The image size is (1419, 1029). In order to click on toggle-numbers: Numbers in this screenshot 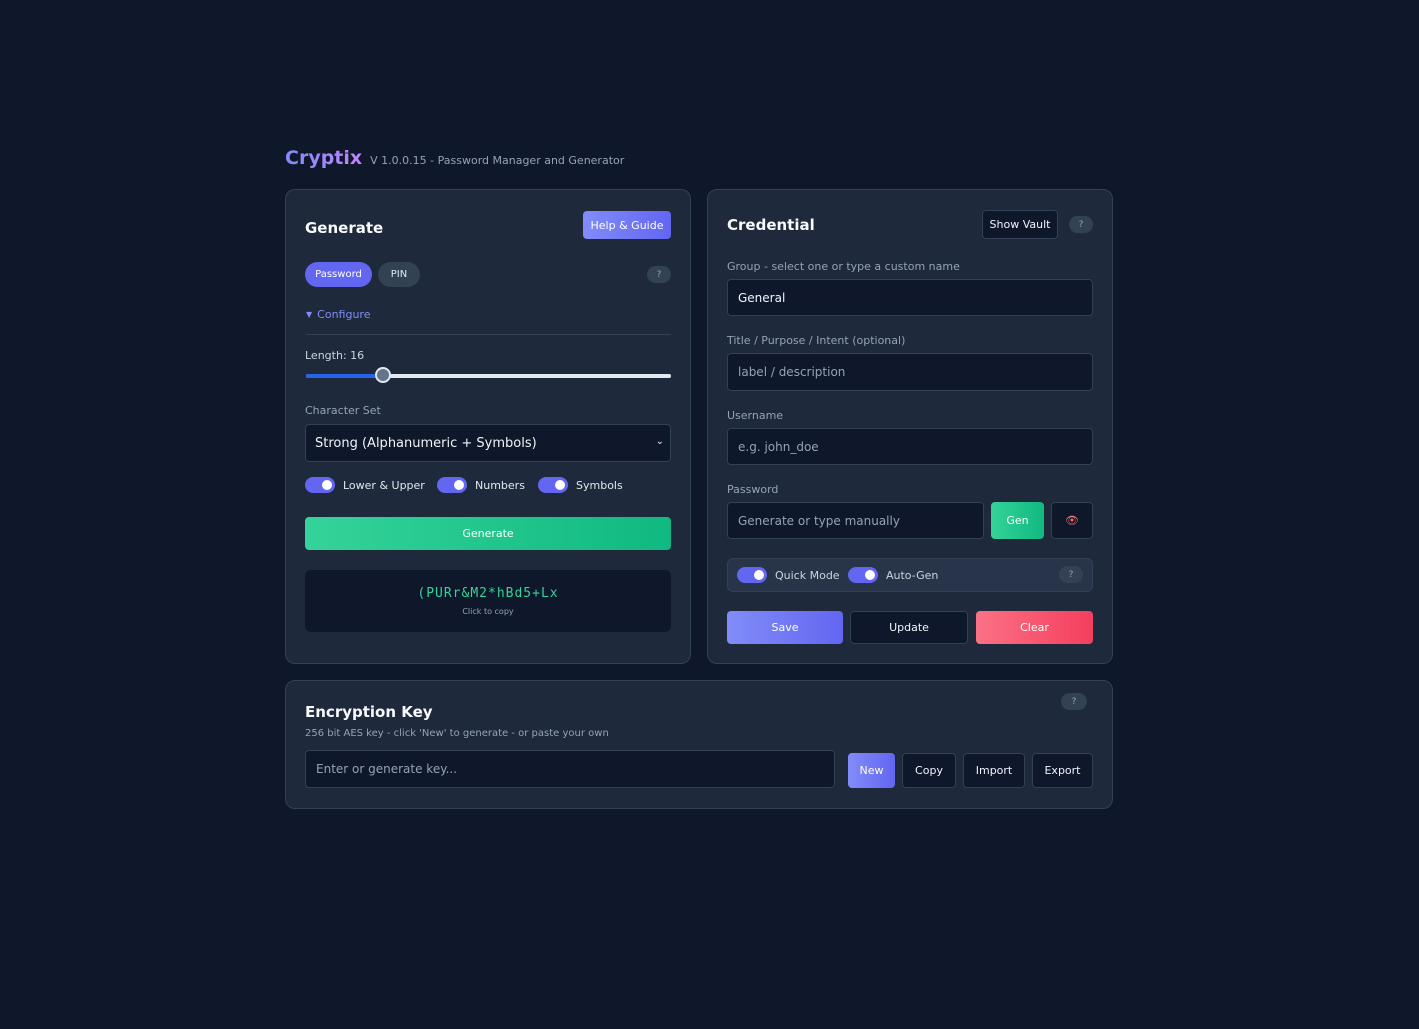, I will do `click(481, 485)`.